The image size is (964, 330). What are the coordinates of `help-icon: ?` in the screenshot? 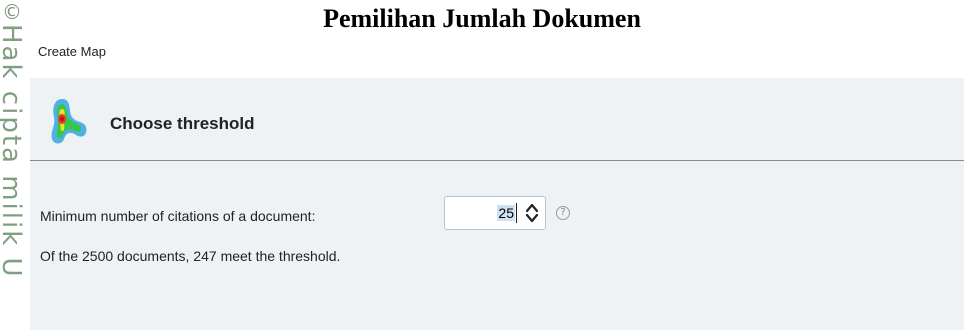 It's located at (563, 213).